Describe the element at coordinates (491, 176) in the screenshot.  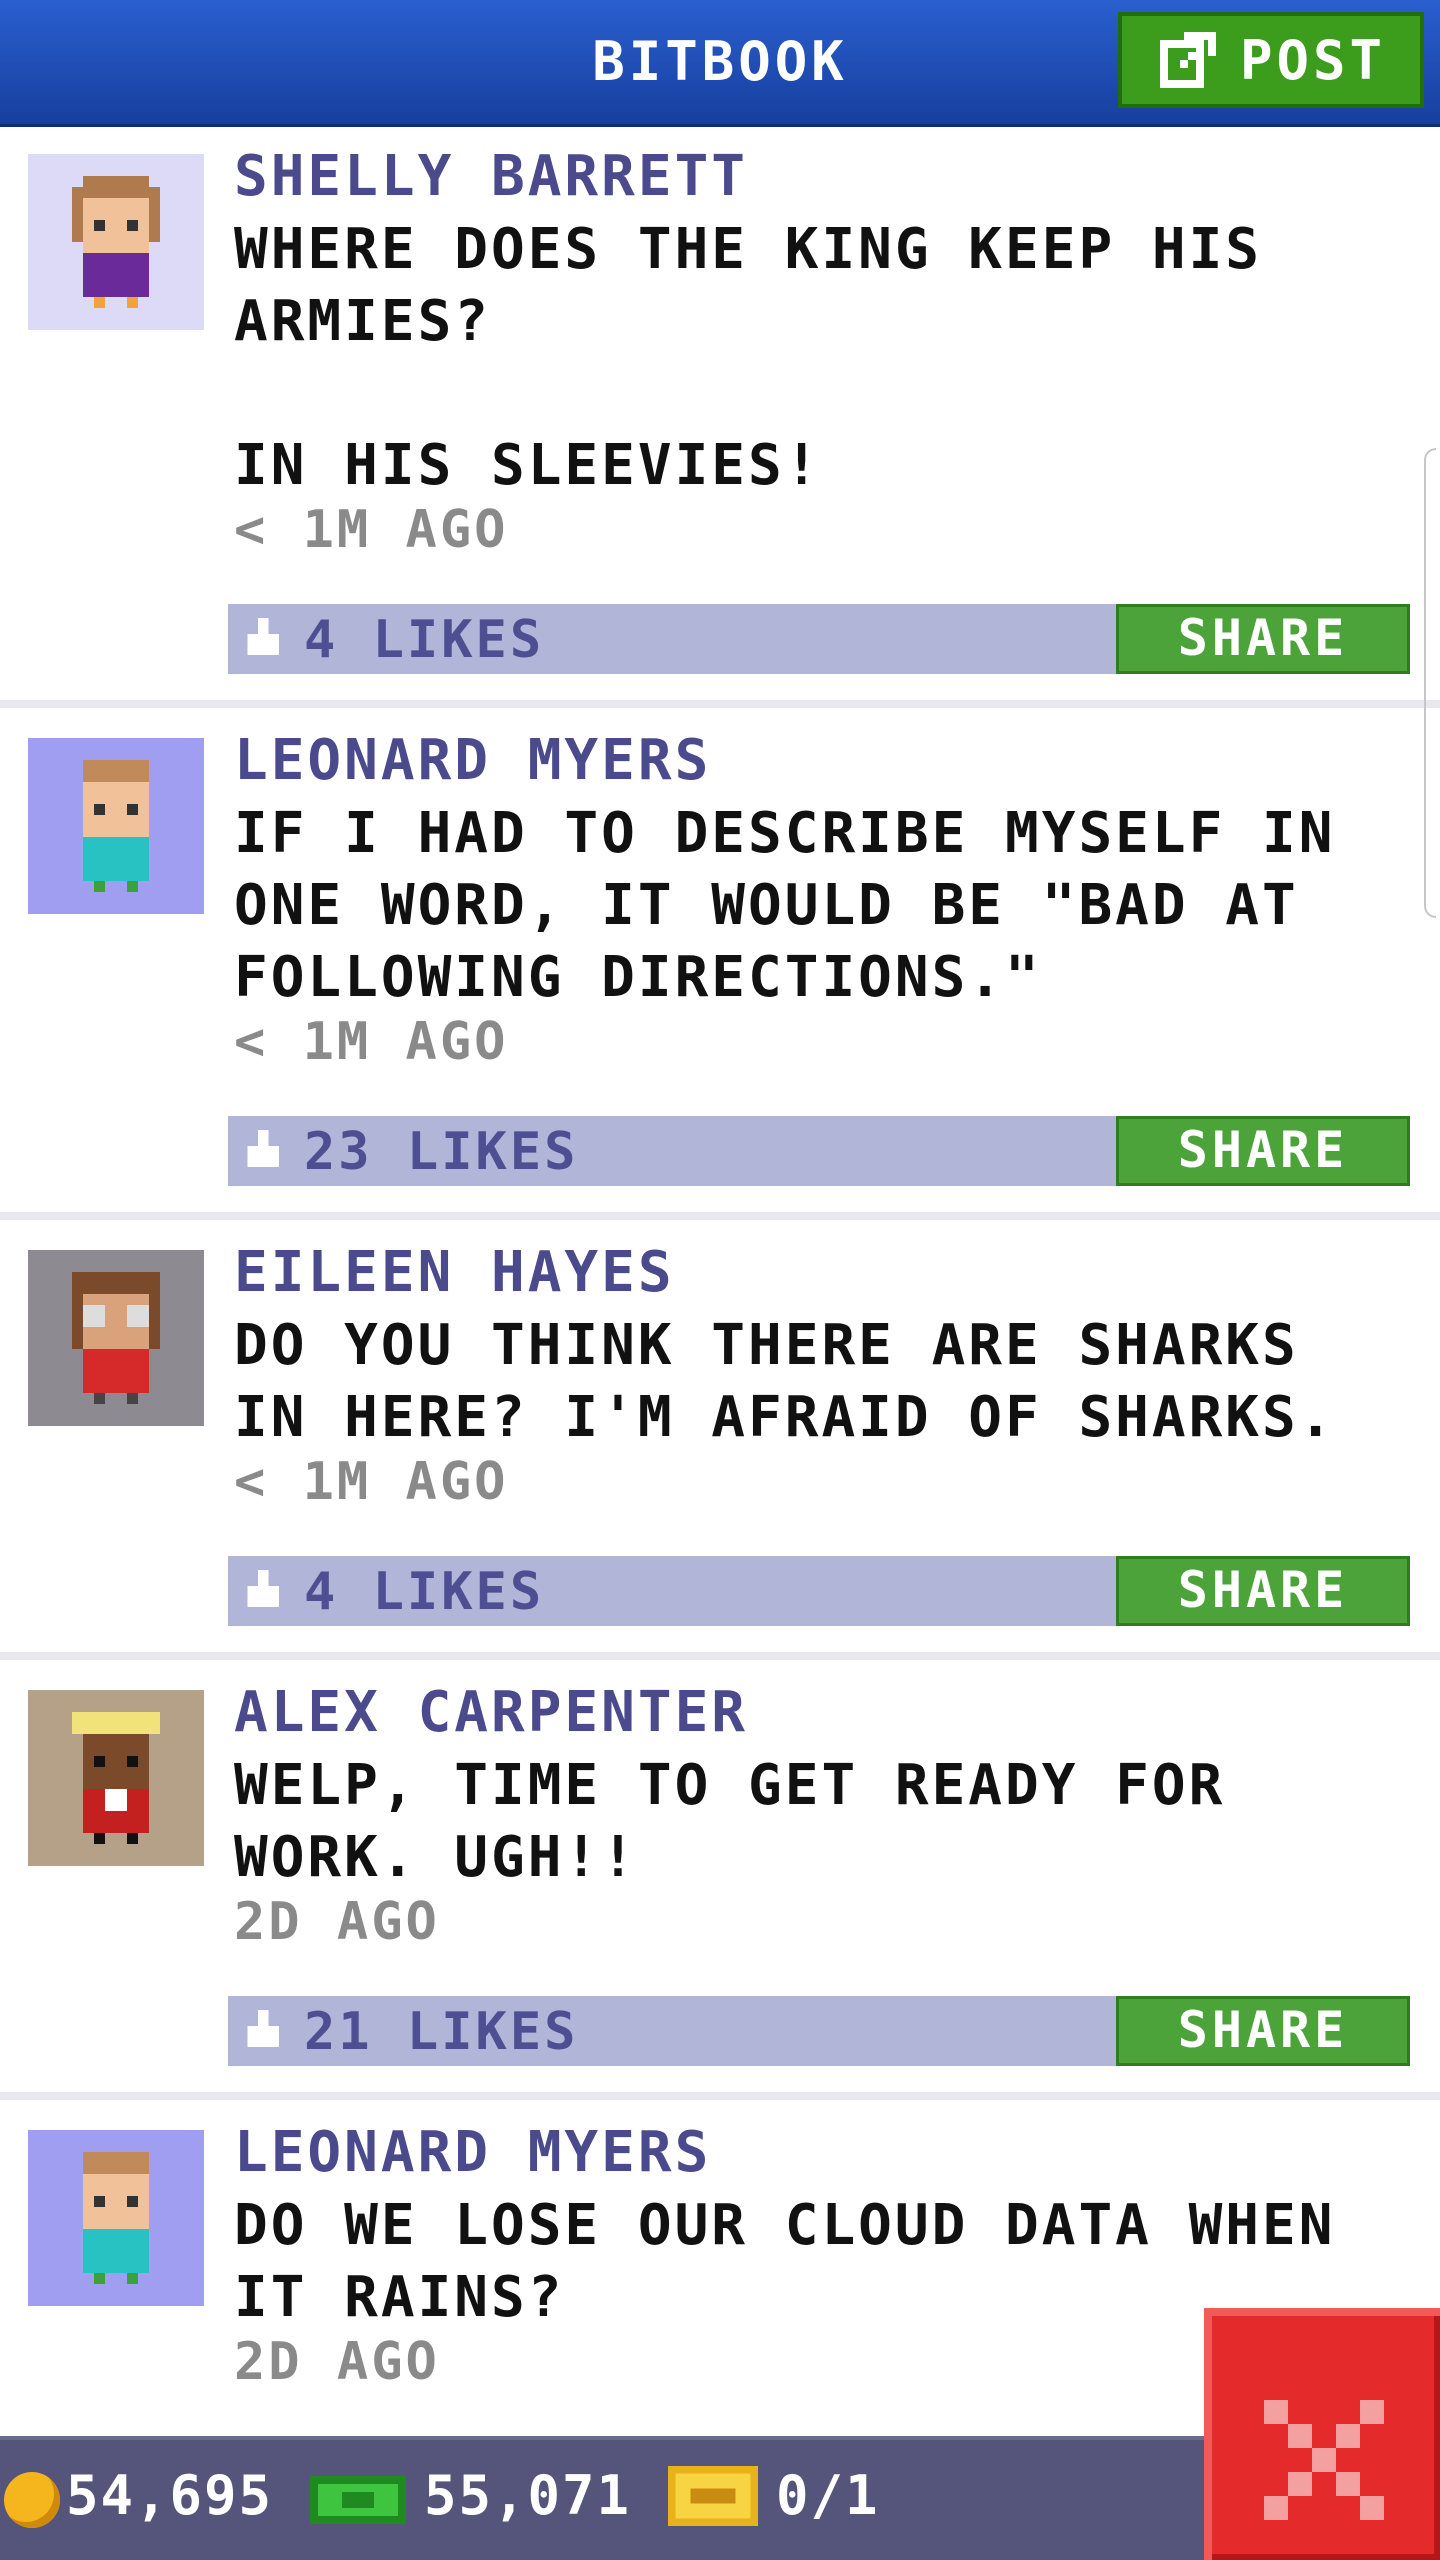
I see `post-author: SHELLY BARRETT` at that location.